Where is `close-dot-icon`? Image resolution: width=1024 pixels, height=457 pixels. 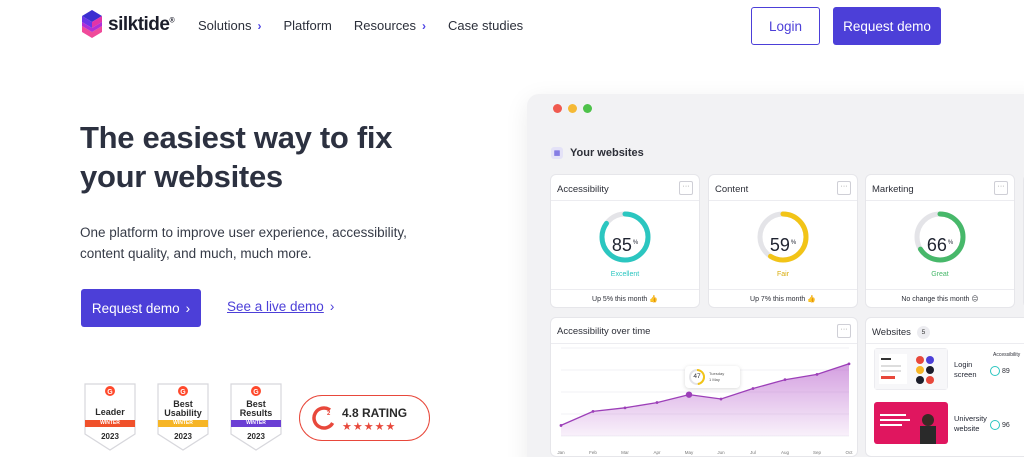 close-dot-icon is located at coordinates (557, 108).